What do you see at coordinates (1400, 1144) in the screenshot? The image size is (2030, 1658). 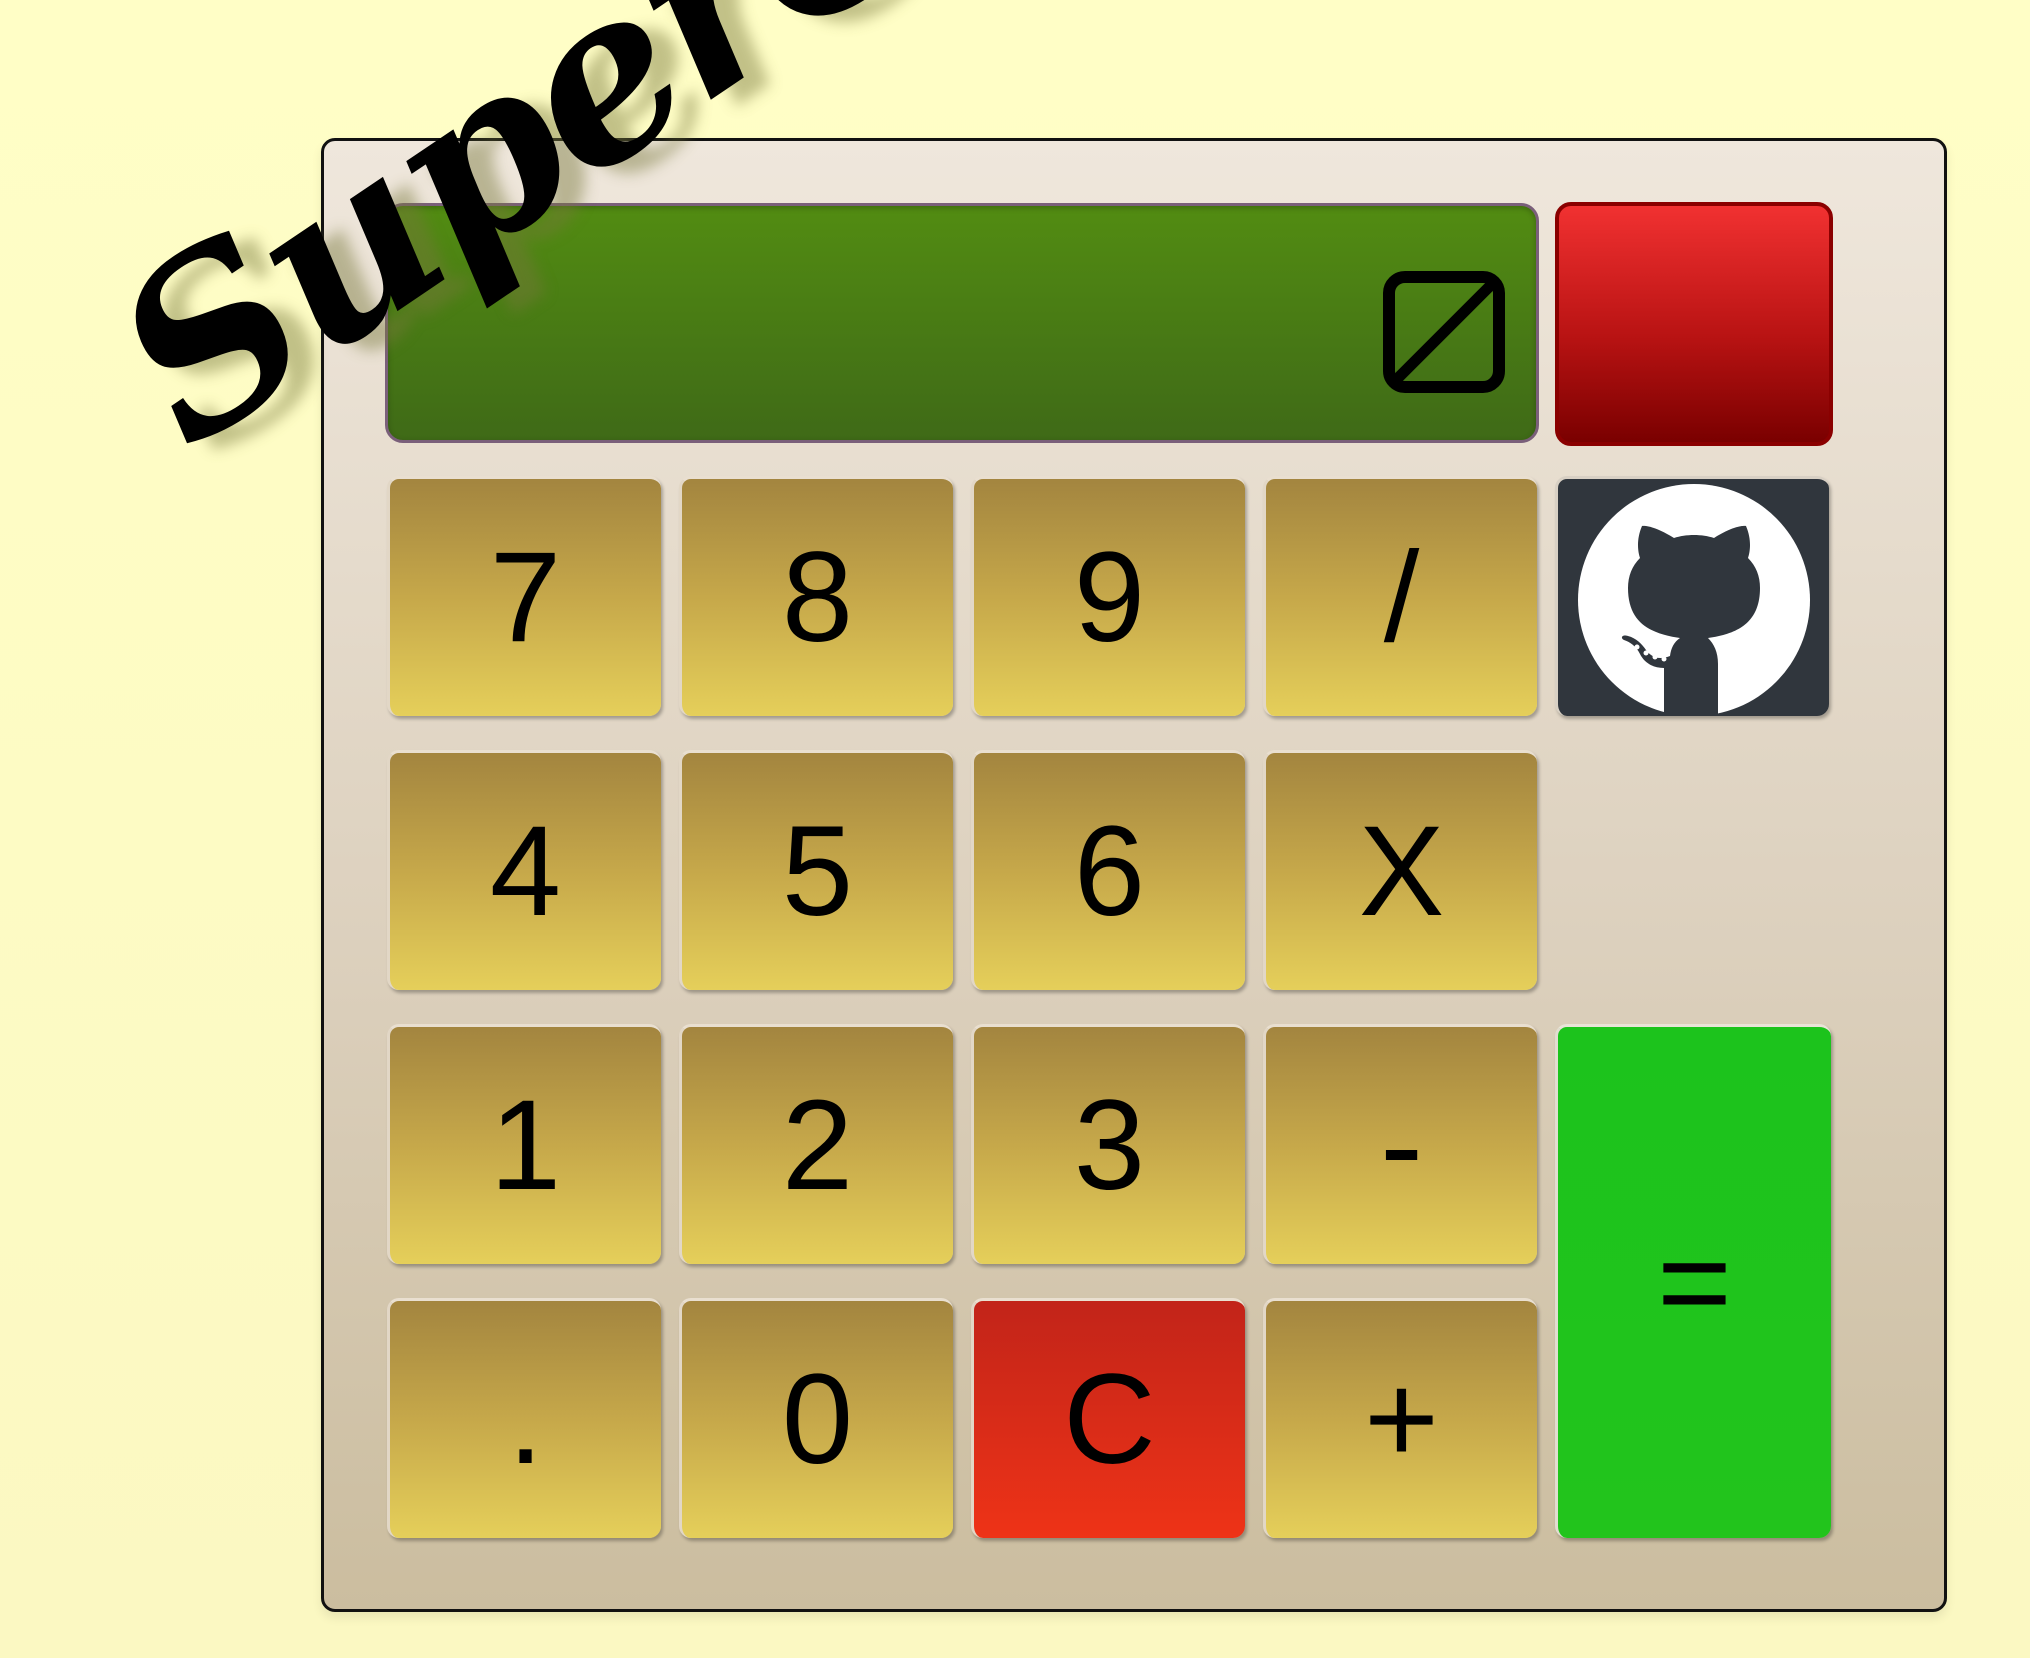 I see `key-minus: -` at bounding box center [1400, 1144].